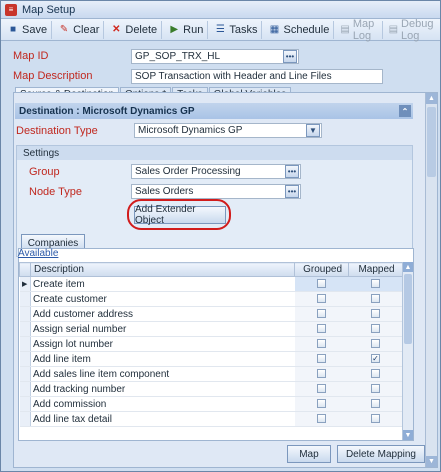 Image resolution: width=441 pixels, height=472 pixels. Describe the element at coordinates (407, 351) in the screenshot. I see `grid-scrollbar: ▲ ▼` at that location.